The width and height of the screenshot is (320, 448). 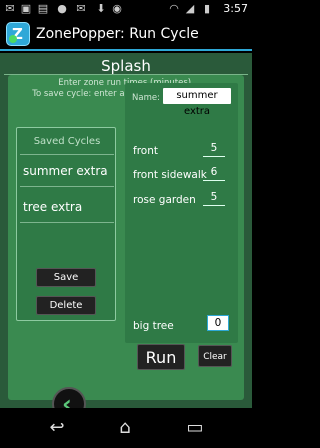 What do you see at coordinates (218, 323) in the screenshot?
I see `zone-time-input: 0` at bounding box center [218, 323].